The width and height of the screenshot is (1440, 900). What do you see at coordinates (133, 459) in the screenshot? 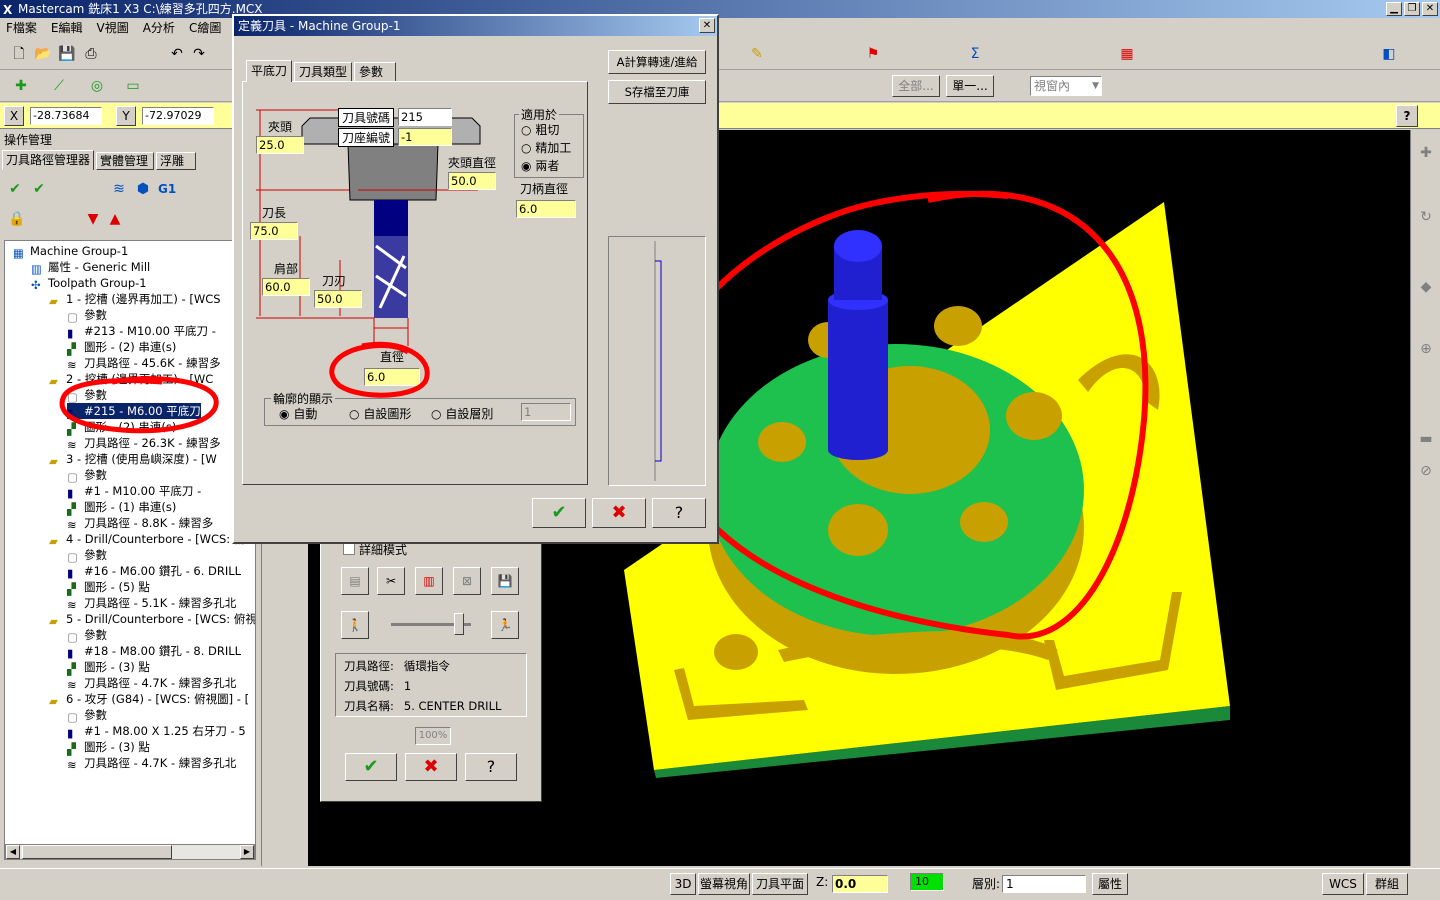
I see `tree-item: ▰ 3 - 挖槽 (使用島嶼深度) - [W` at bounding box center [133, 459].